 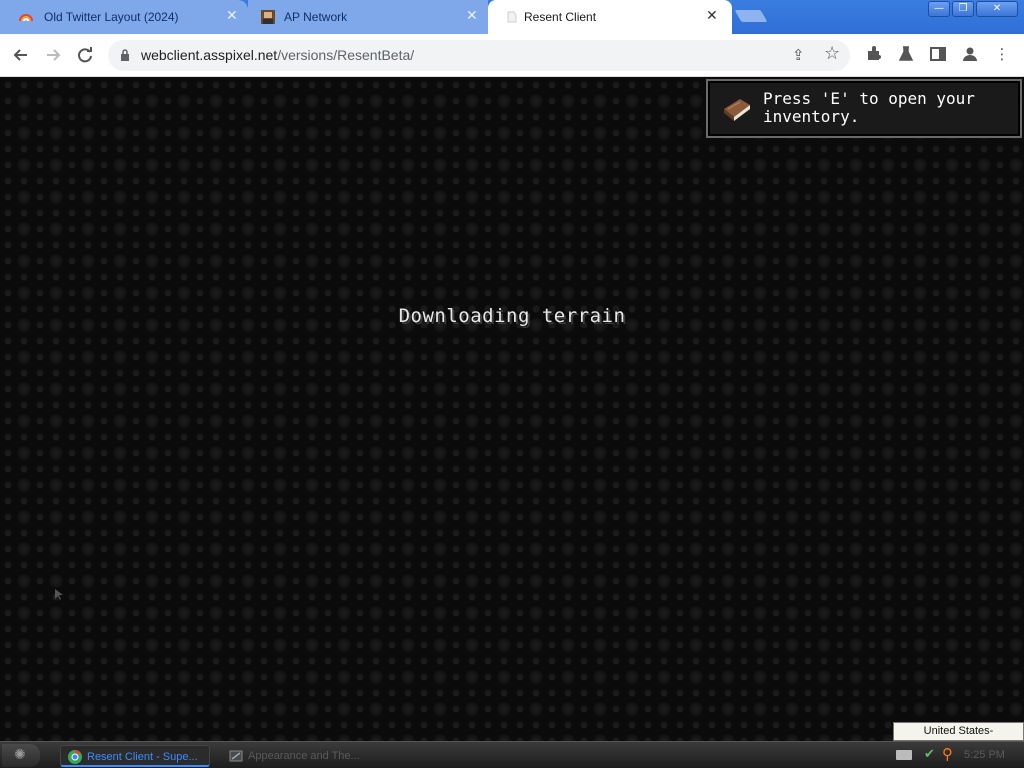 What do you see at coordinates (59, 594) in the screenshot?
I see `mouse-cursor-icon` at bounding box center [59, 594].